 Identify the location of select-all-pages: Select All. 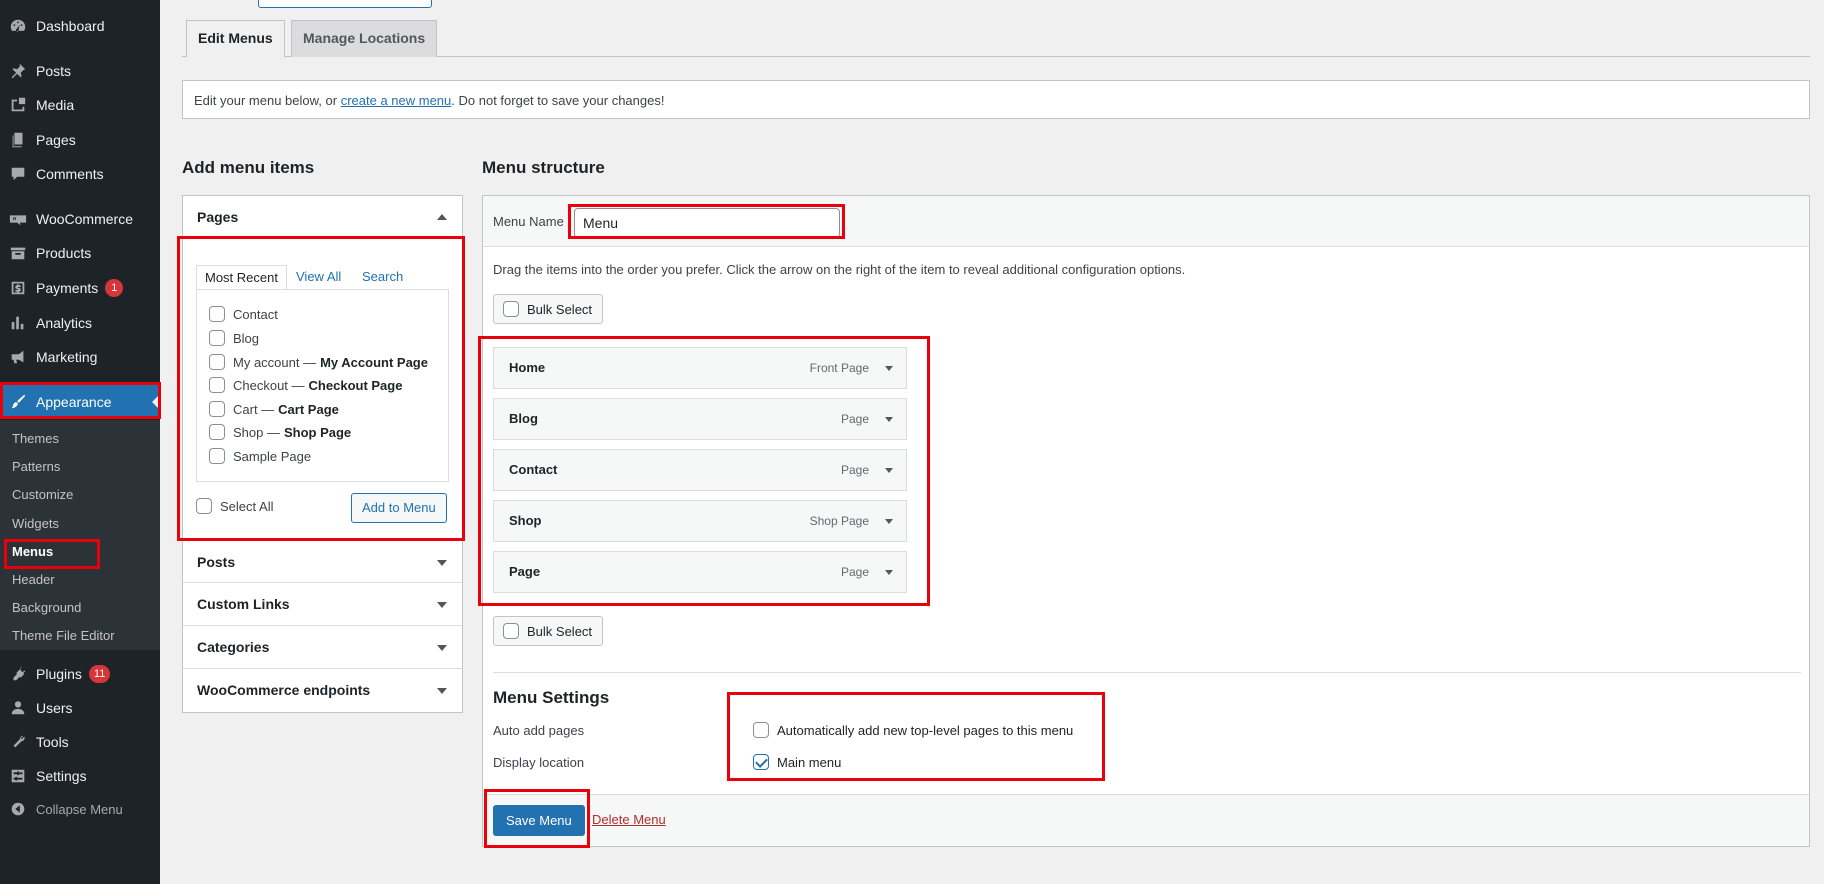
(234, 506).